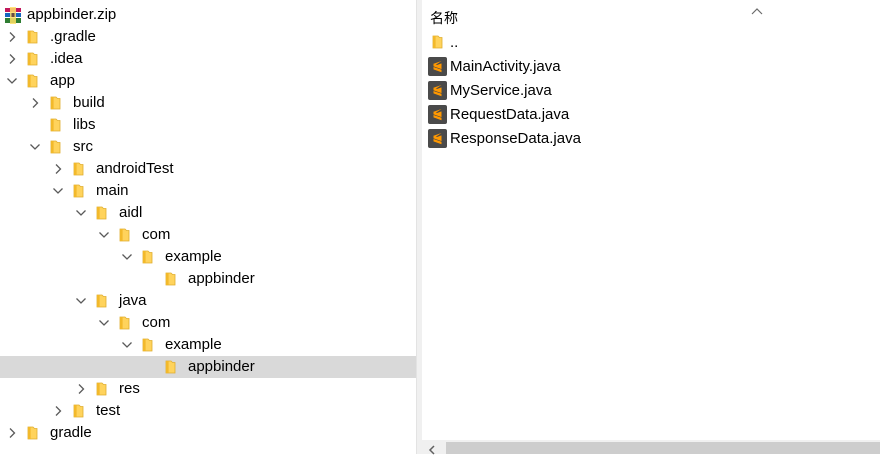 Image resolution: width=880 pixels, height=459 pixels. Describe the element at coordinates (208, 301) in the screenshot. I see `tree-item: java` at that location.